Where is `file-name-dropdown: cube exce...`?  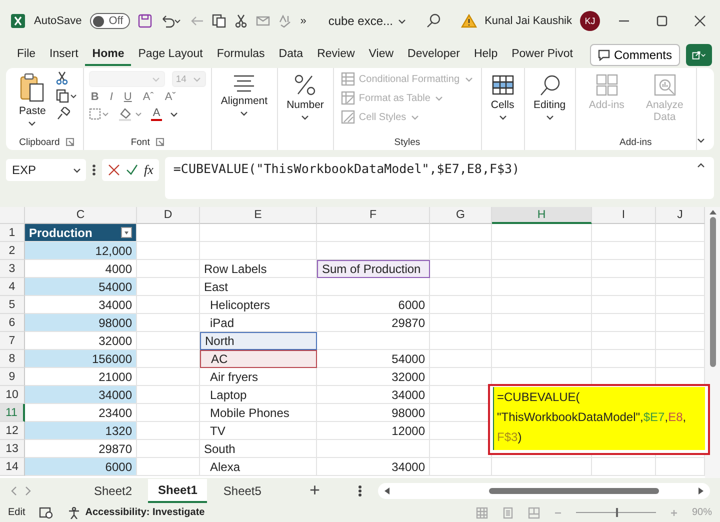
file-name-dropdown: cube exce... is located at coordinates (368, 21).